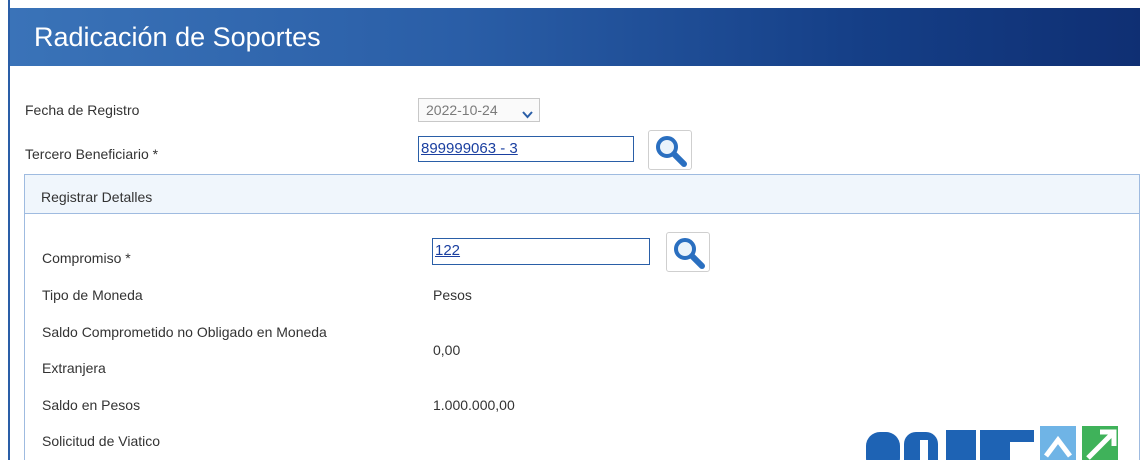 The width and height of the screenshot is (1148, 460). Describe the element at coordinates (101, 441) in the screenshot. I see `solicitud-viatico-label: Solicitud de Viatico` at that location.